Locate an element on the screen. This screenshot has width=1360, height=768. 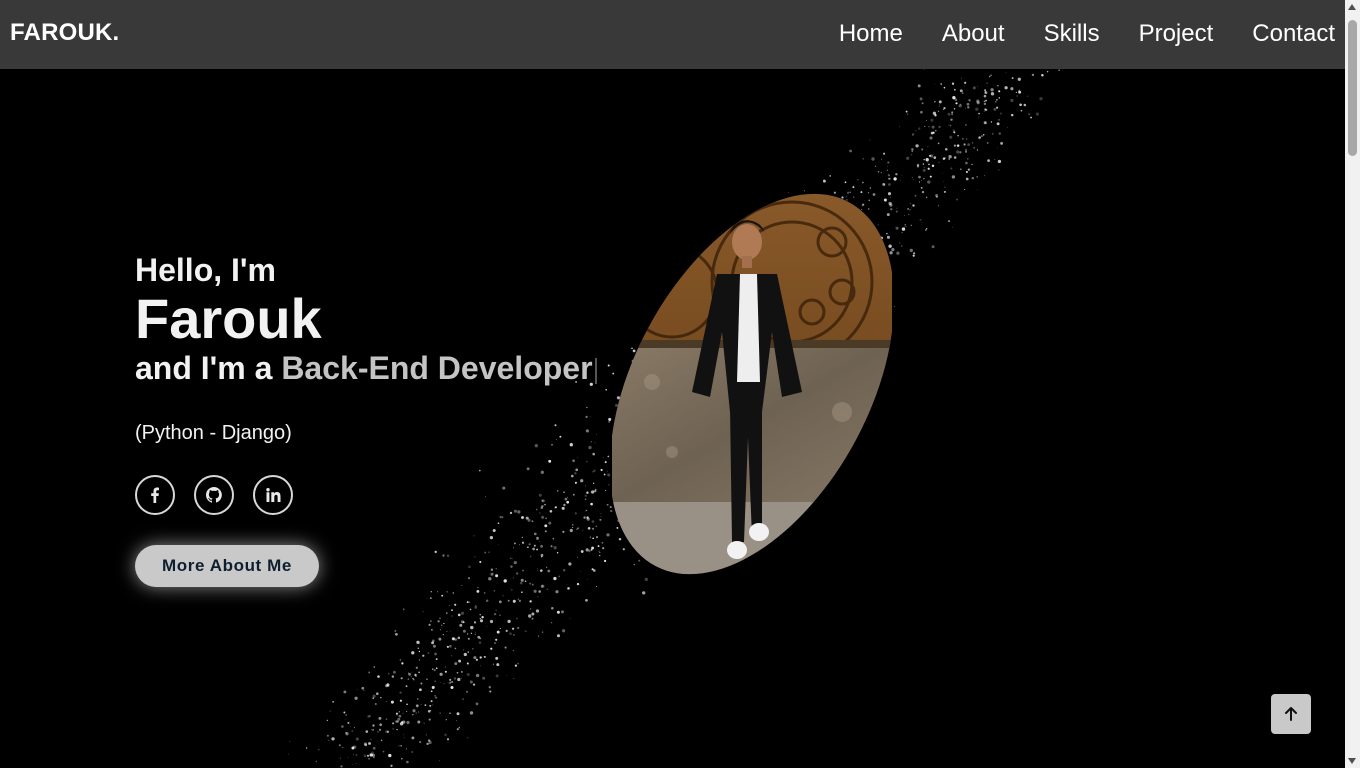
github-icon is located at coordinates (214, 495).